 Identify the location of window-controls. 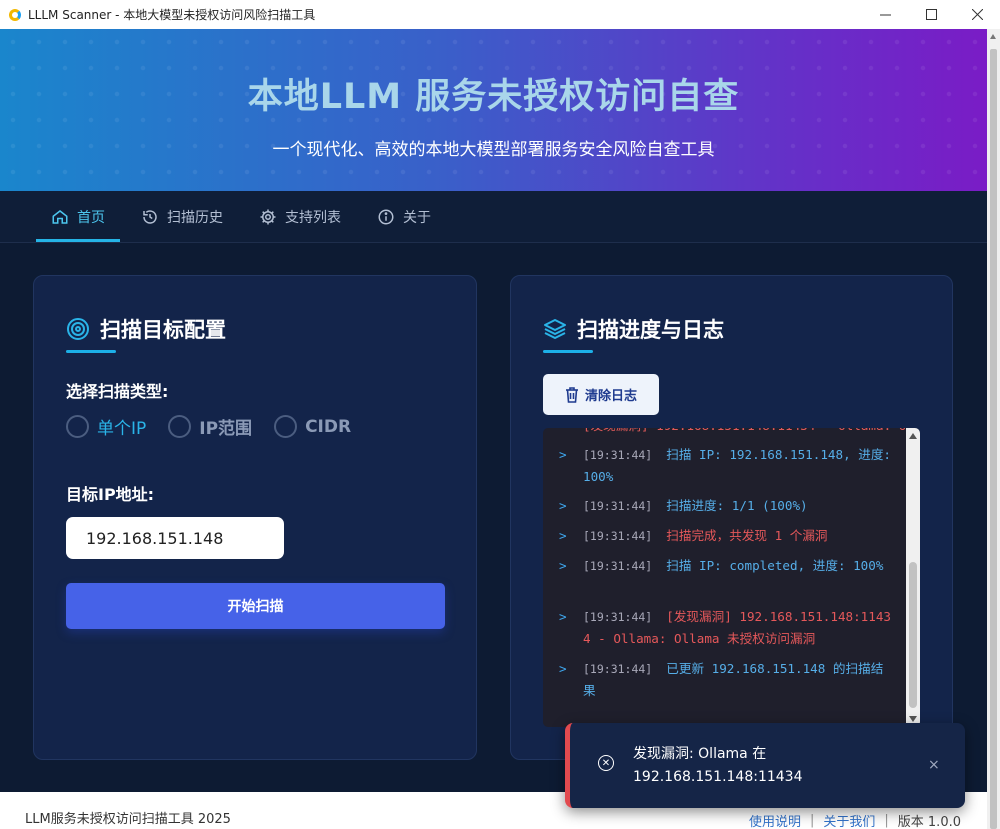
(931, 14).